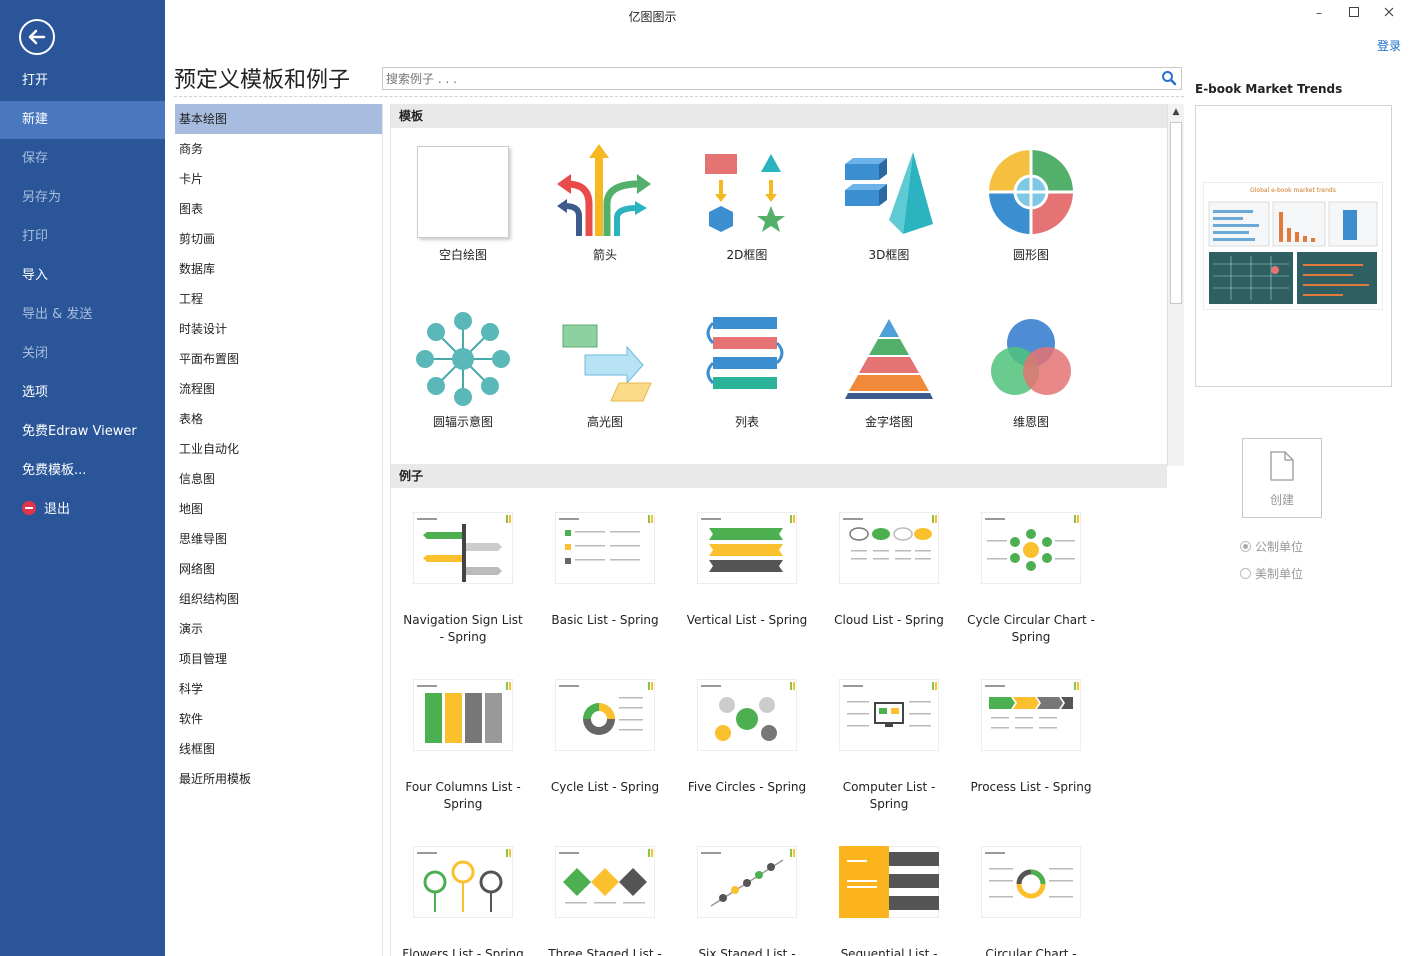 The width and height of the screenshot is (1409, 956). What do you see at coordinates (82, 120) in the screenshot?
I see `nav-new: 新建` at bounding box center [82, 120].